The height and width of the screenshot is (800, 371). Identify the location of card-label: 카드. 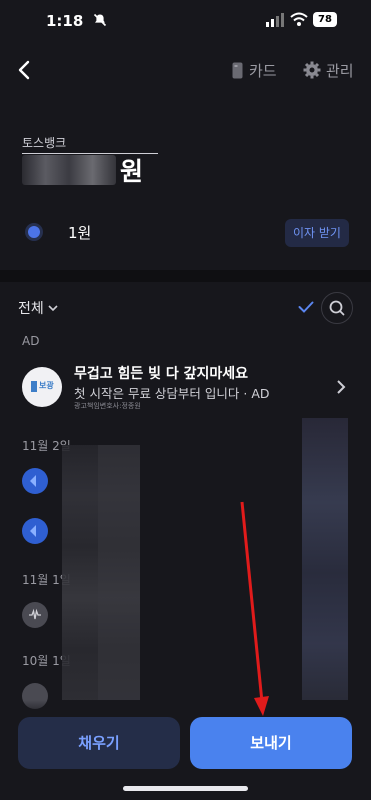
(263, 70).